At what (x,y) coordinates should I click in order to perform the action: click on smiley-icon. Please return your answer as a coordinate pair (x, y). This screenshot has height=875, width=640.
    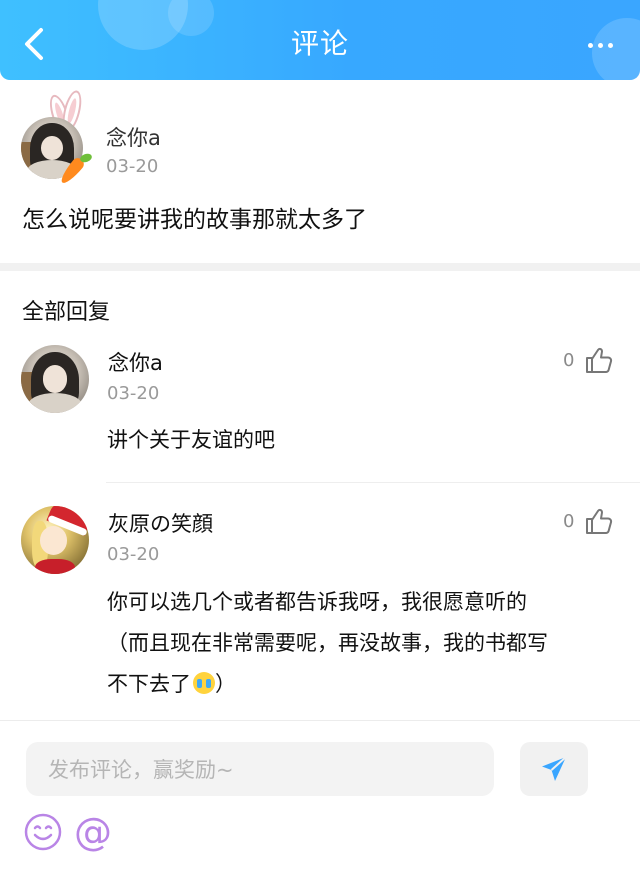
    Looking at the image, I should click on (43, 832).